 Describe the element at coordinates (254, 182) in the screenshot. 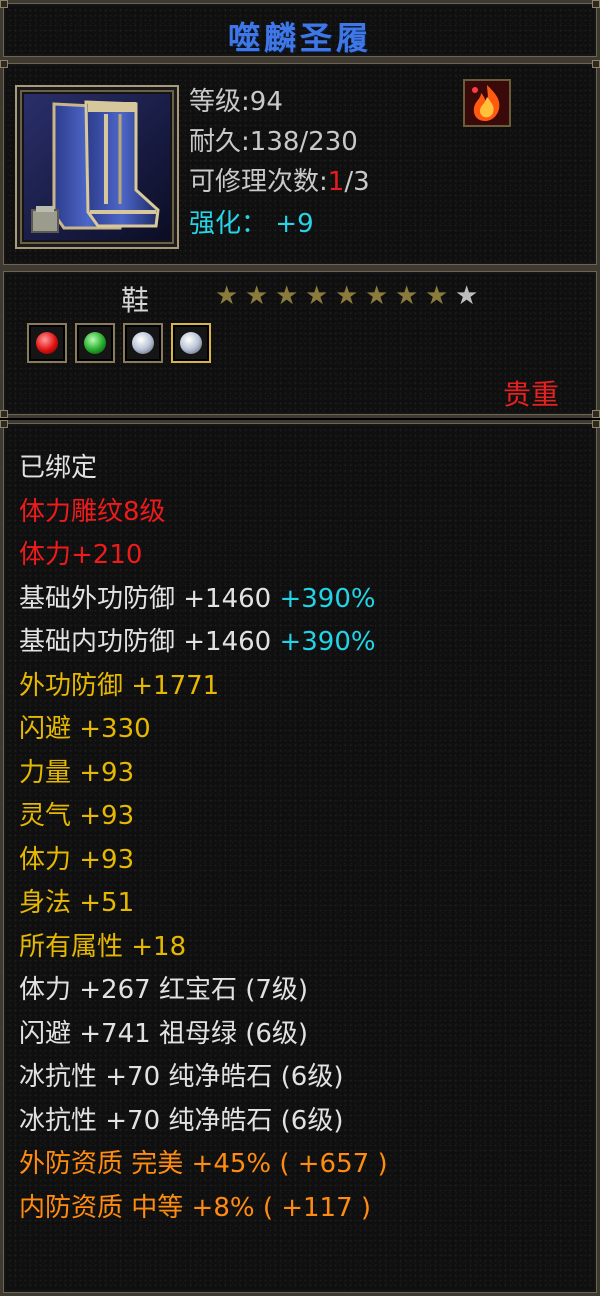

I see `repair-label: 可修理次数` at that location.